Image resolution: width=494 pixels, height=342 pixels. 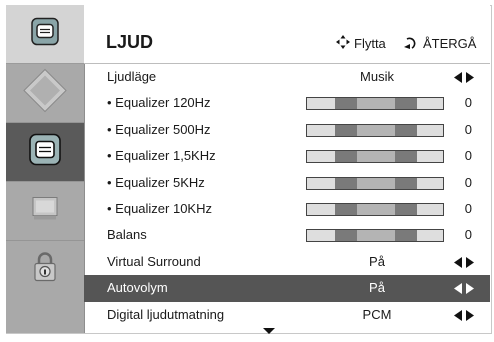 I want to click on sidebar-top, so click(x=45, y=34).